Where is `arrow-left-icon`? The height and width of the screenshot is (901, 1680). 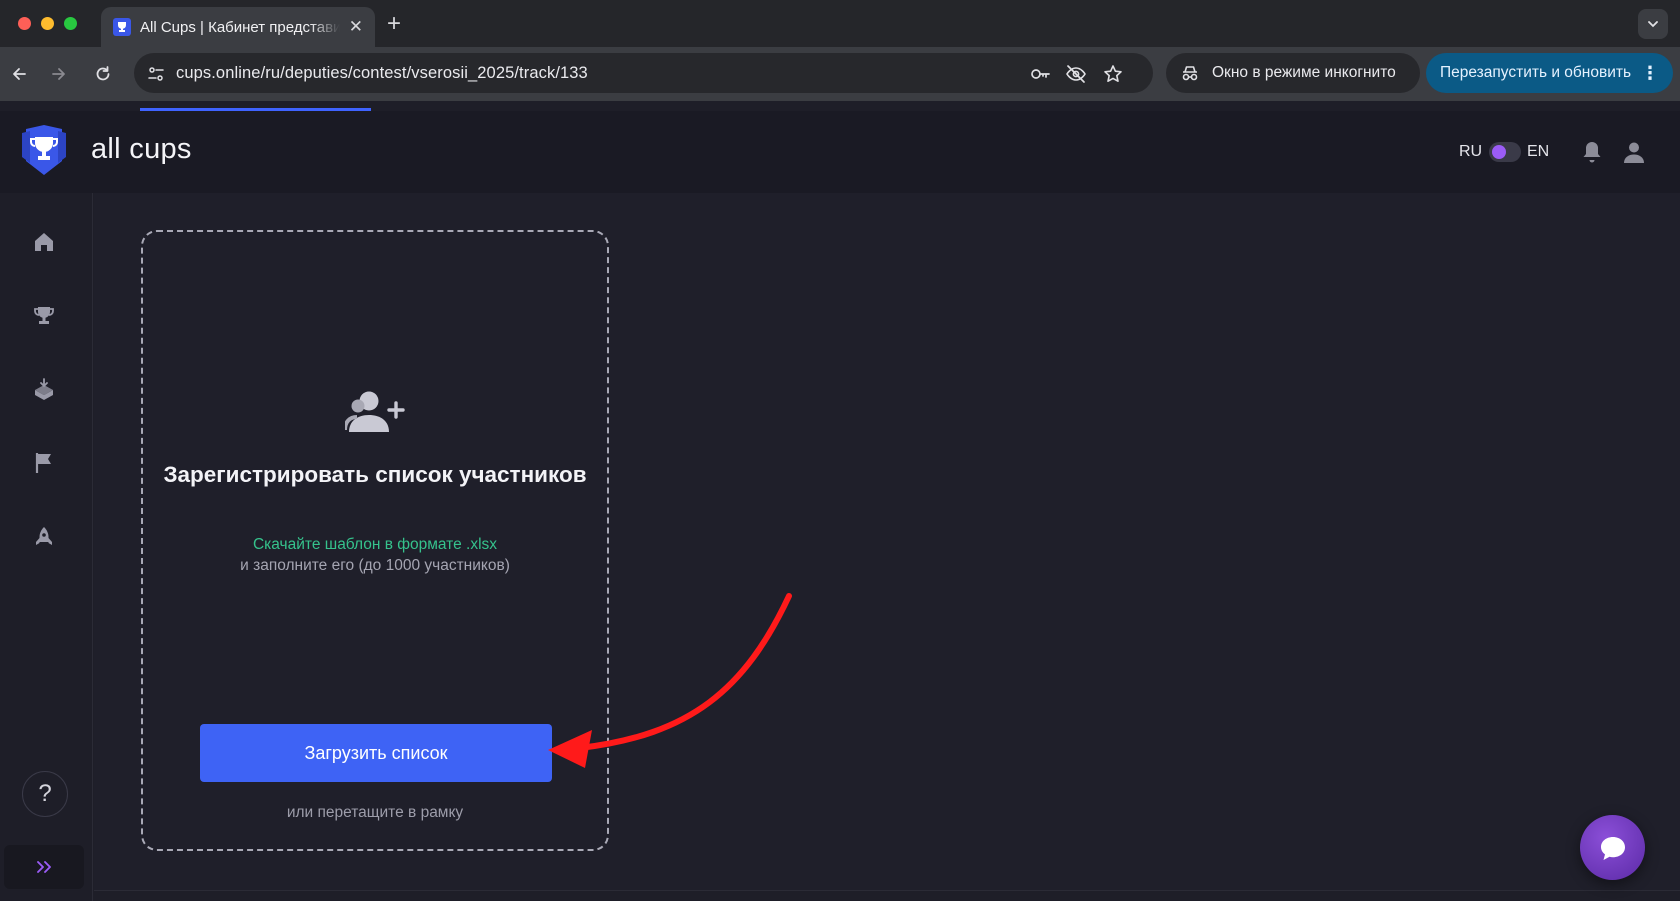 arrow-left-icon is located at coordinates (19, 74).